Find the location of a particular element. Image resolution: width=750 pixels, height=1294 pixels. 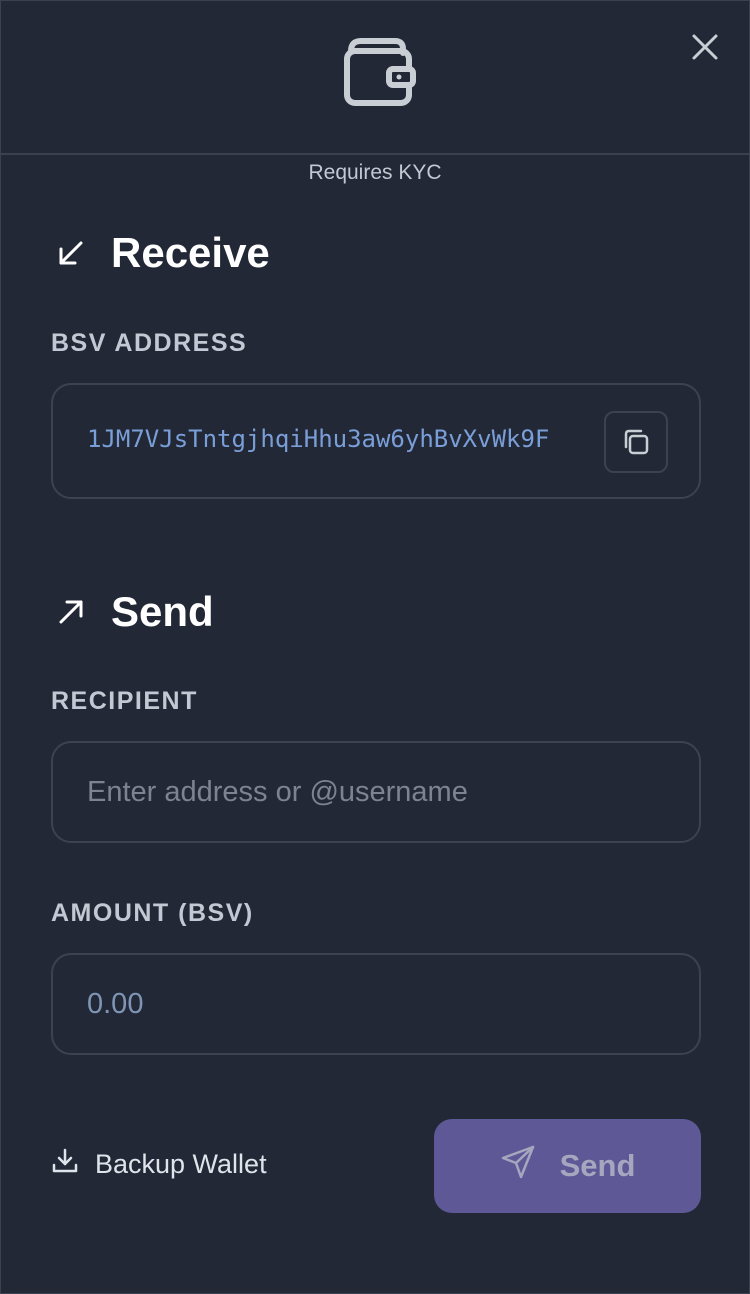

amount-label: AMOUNT (BSV) is located at coordinates (152, 913).